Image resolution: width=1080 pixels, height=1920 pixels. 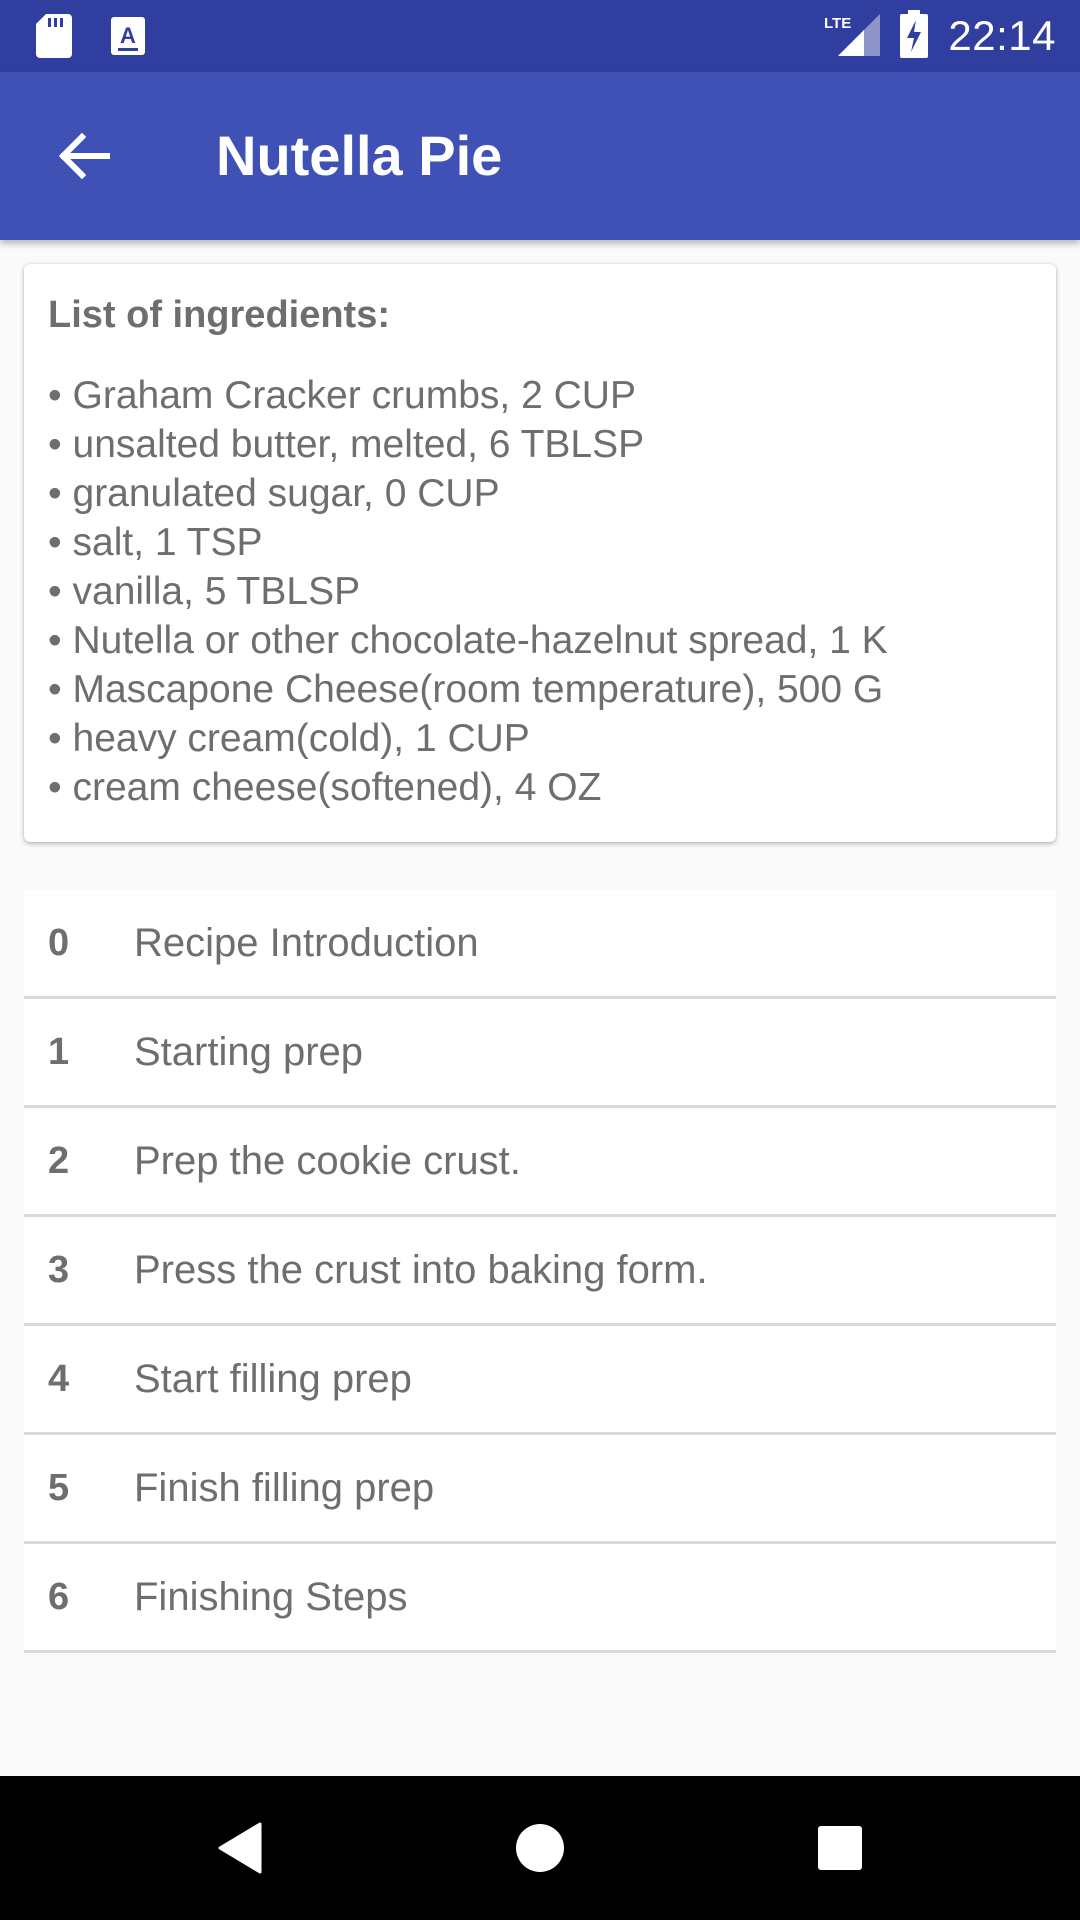 What do you see at coordinates (837, 23) in the screenshot?
I see `svg-text: LTE` at bounding box center [837, 23].